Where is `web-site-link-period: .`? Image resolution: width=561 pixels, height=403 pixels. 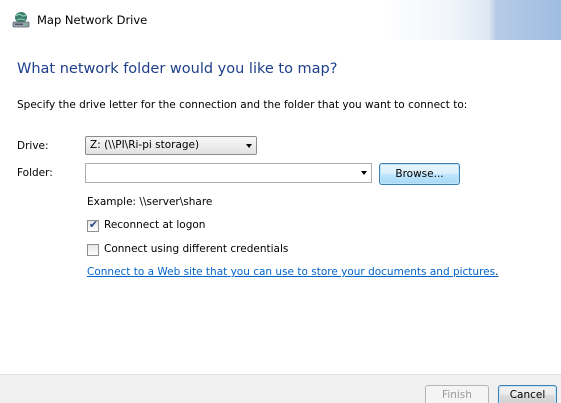
web-site-link-period: . is located at coordinates (497, 272).